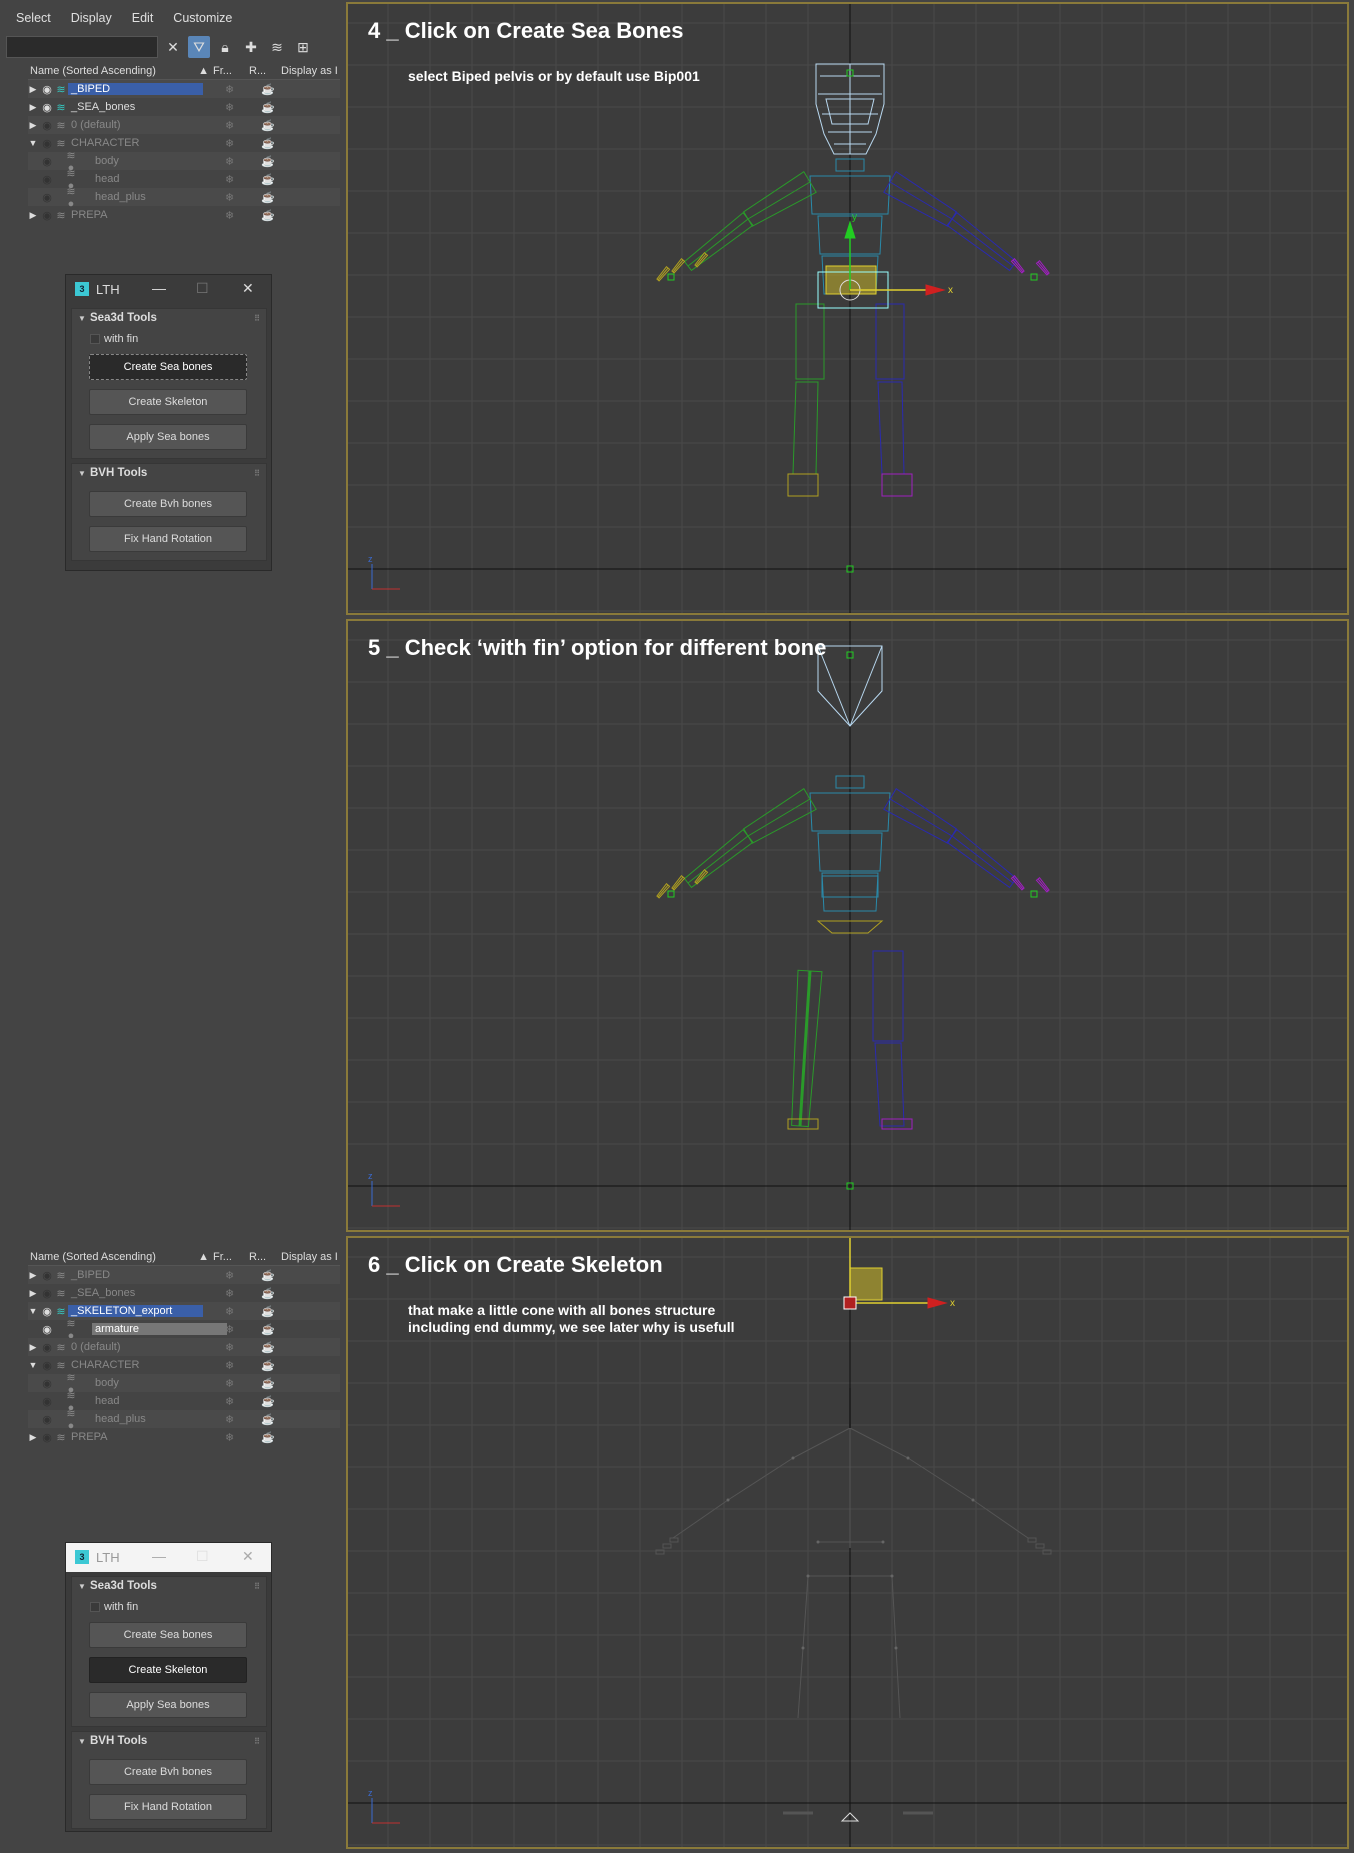 Image resolution: width=1354 pixels, height=1853 pixels. Describe the element at coordinates (168, 1670) in the screenshot. I see `create-skeleton-button: Create Skeleton` at that location.